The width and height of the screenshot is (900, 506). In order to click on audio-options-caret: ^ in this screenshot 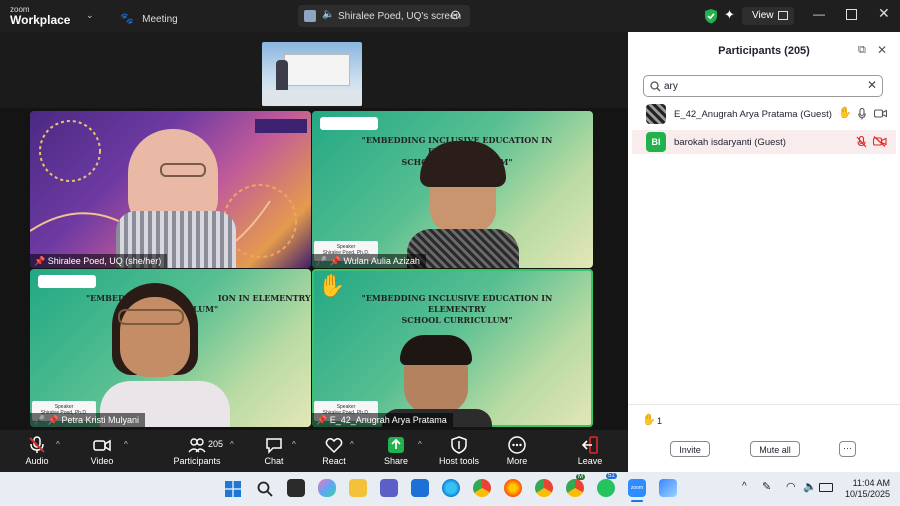, I will do `click(58, 444)`.